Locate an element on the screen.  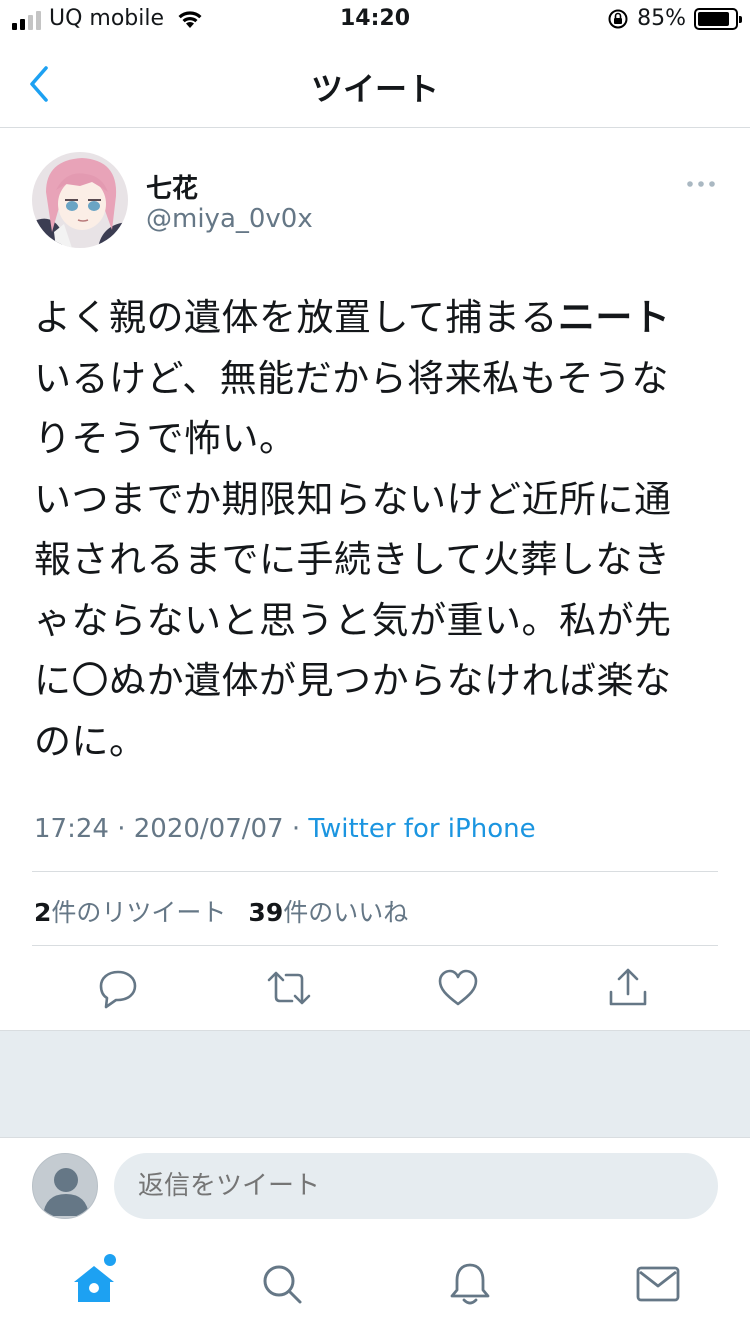
default-avatar-icon is located at coordinates (66, 1192).